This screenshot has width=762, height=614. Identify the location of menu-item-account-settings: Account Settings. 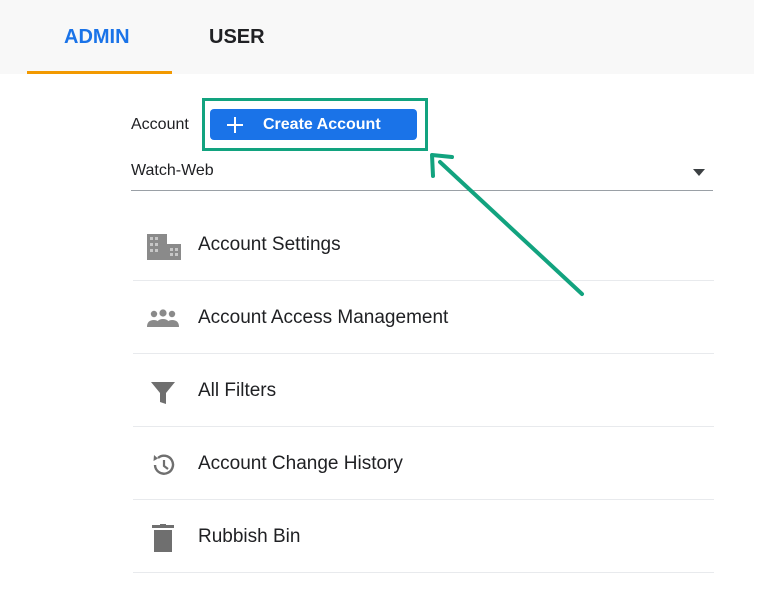
(423, 244).